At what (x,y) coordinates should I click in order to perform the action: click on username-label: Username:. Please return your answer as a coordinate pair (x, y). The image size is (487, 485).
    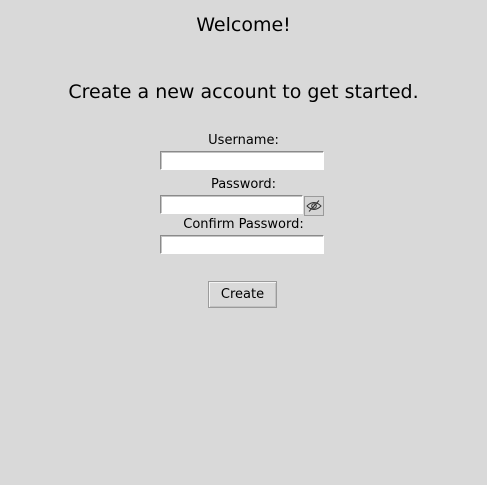
    Looking at the image, I should click on (243, 140).